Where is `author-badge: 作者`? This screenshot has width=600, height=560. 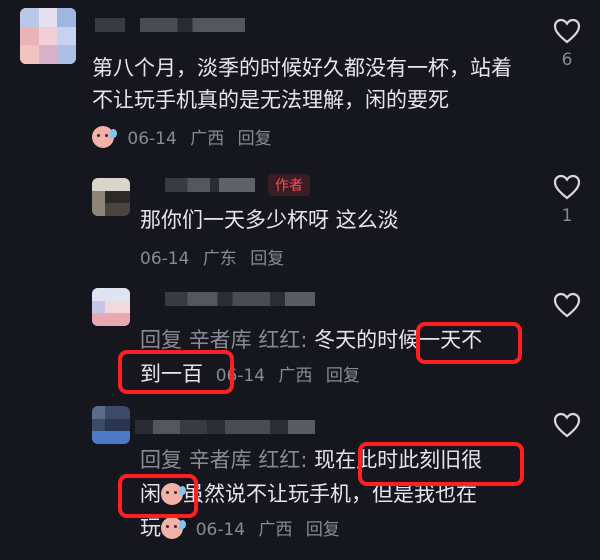 author-badge: 作者 is located at coordinates (289, 185).